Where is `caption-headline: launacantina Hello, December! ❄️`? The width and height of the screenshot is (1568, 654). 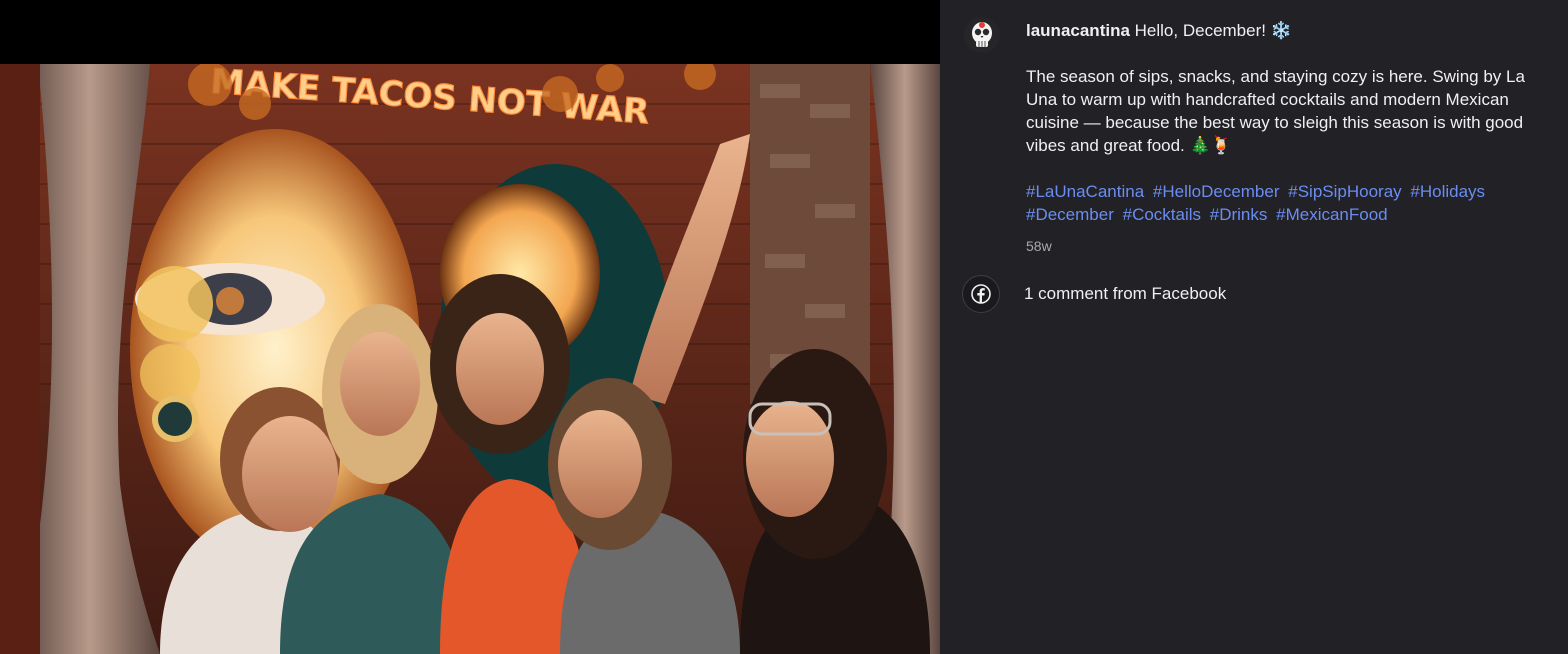
caption-headline: launacantina Hello, December! ❄️ is located at coordinates (1286, 30).